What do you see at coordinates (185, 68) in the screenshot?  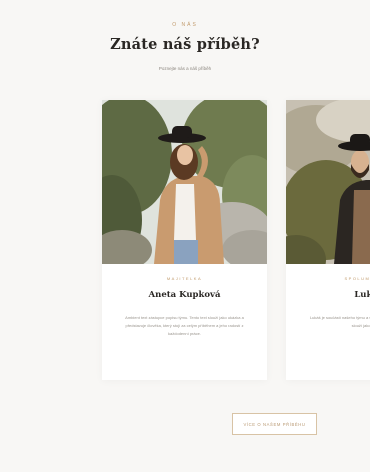 I see `section-subtitle: Poznejte nás a náš příběh` at bounding box center [185, 68].